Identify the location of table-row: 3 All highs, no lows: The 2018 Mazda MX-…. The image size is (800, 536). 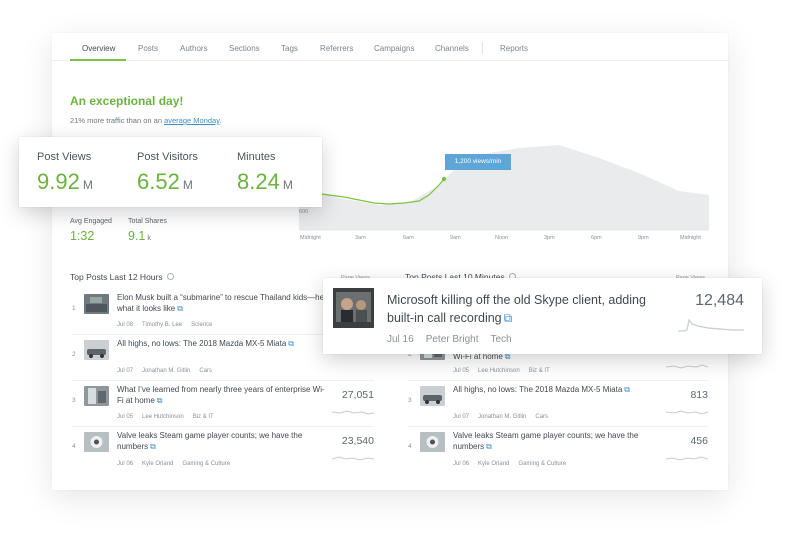
(558, 405).